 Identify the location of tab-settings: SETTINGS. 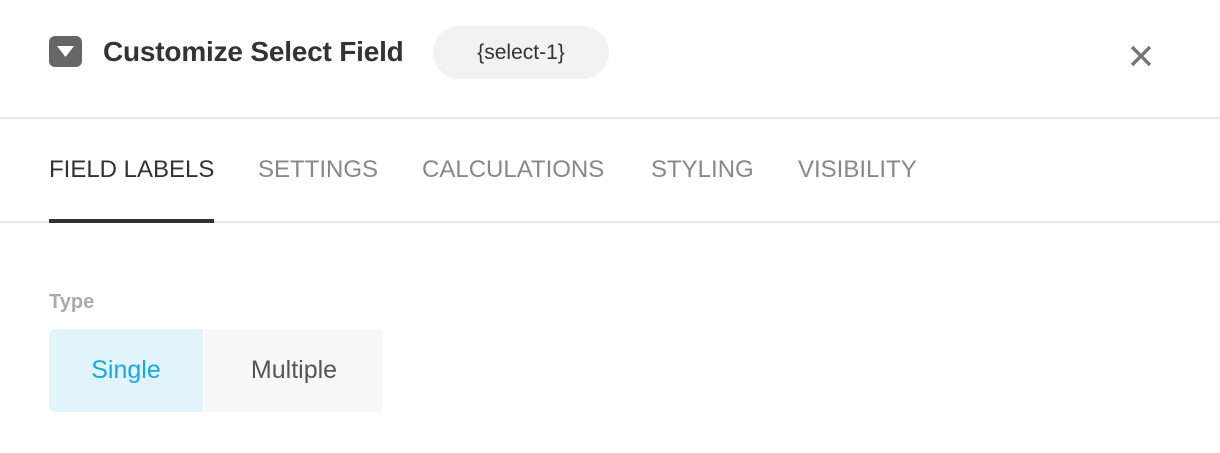
(318, 170).